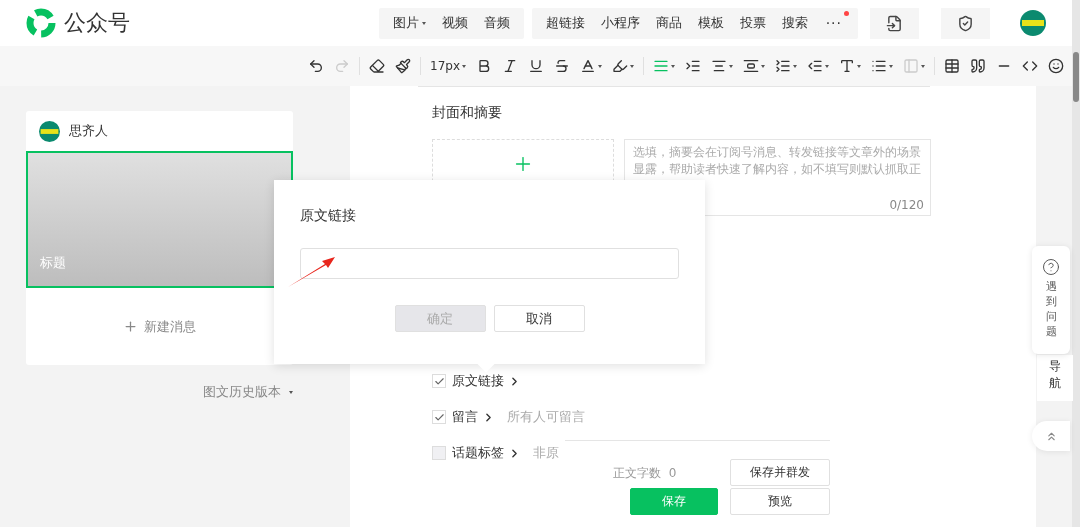  I want to click on account-name: 思齐人, so click(88, 131).